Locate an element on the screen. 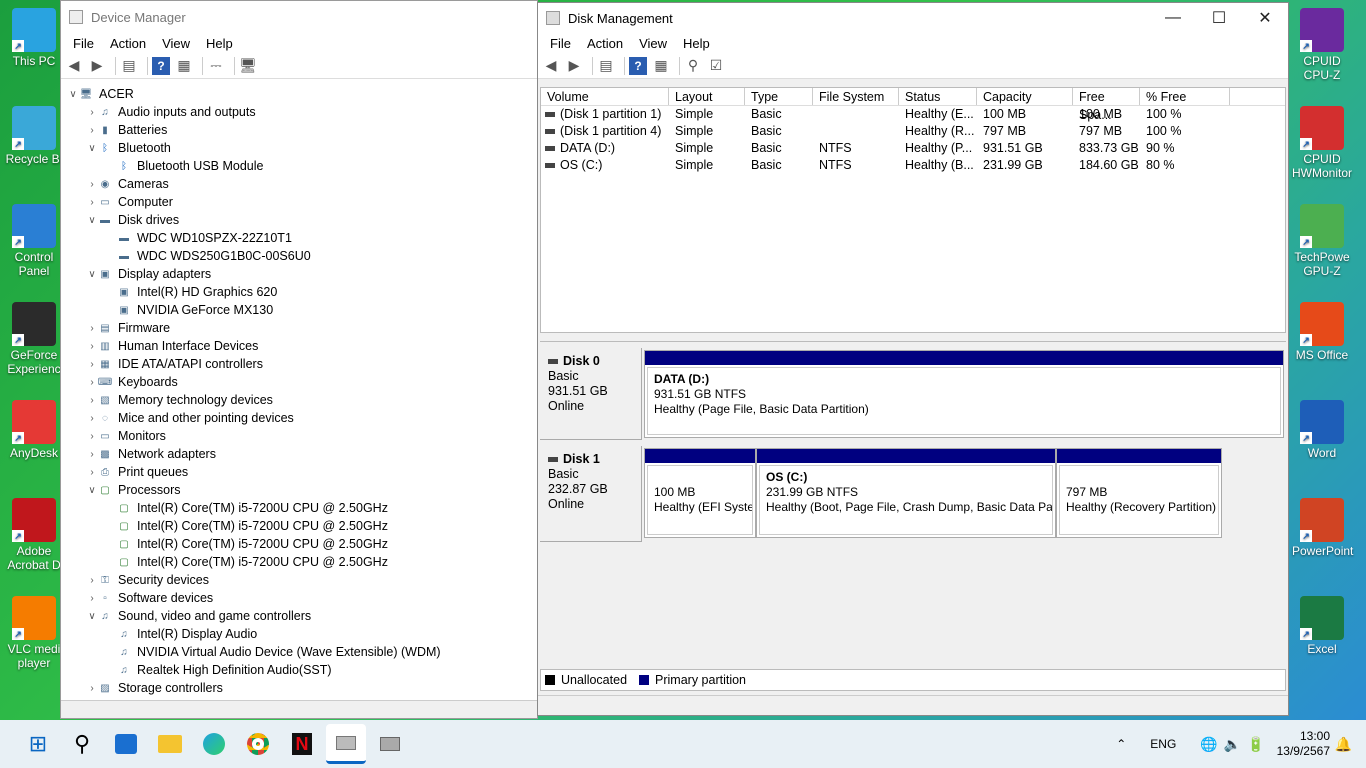  tree-item: ∨ 🖥 ACER is located at coordinates (299, 94).